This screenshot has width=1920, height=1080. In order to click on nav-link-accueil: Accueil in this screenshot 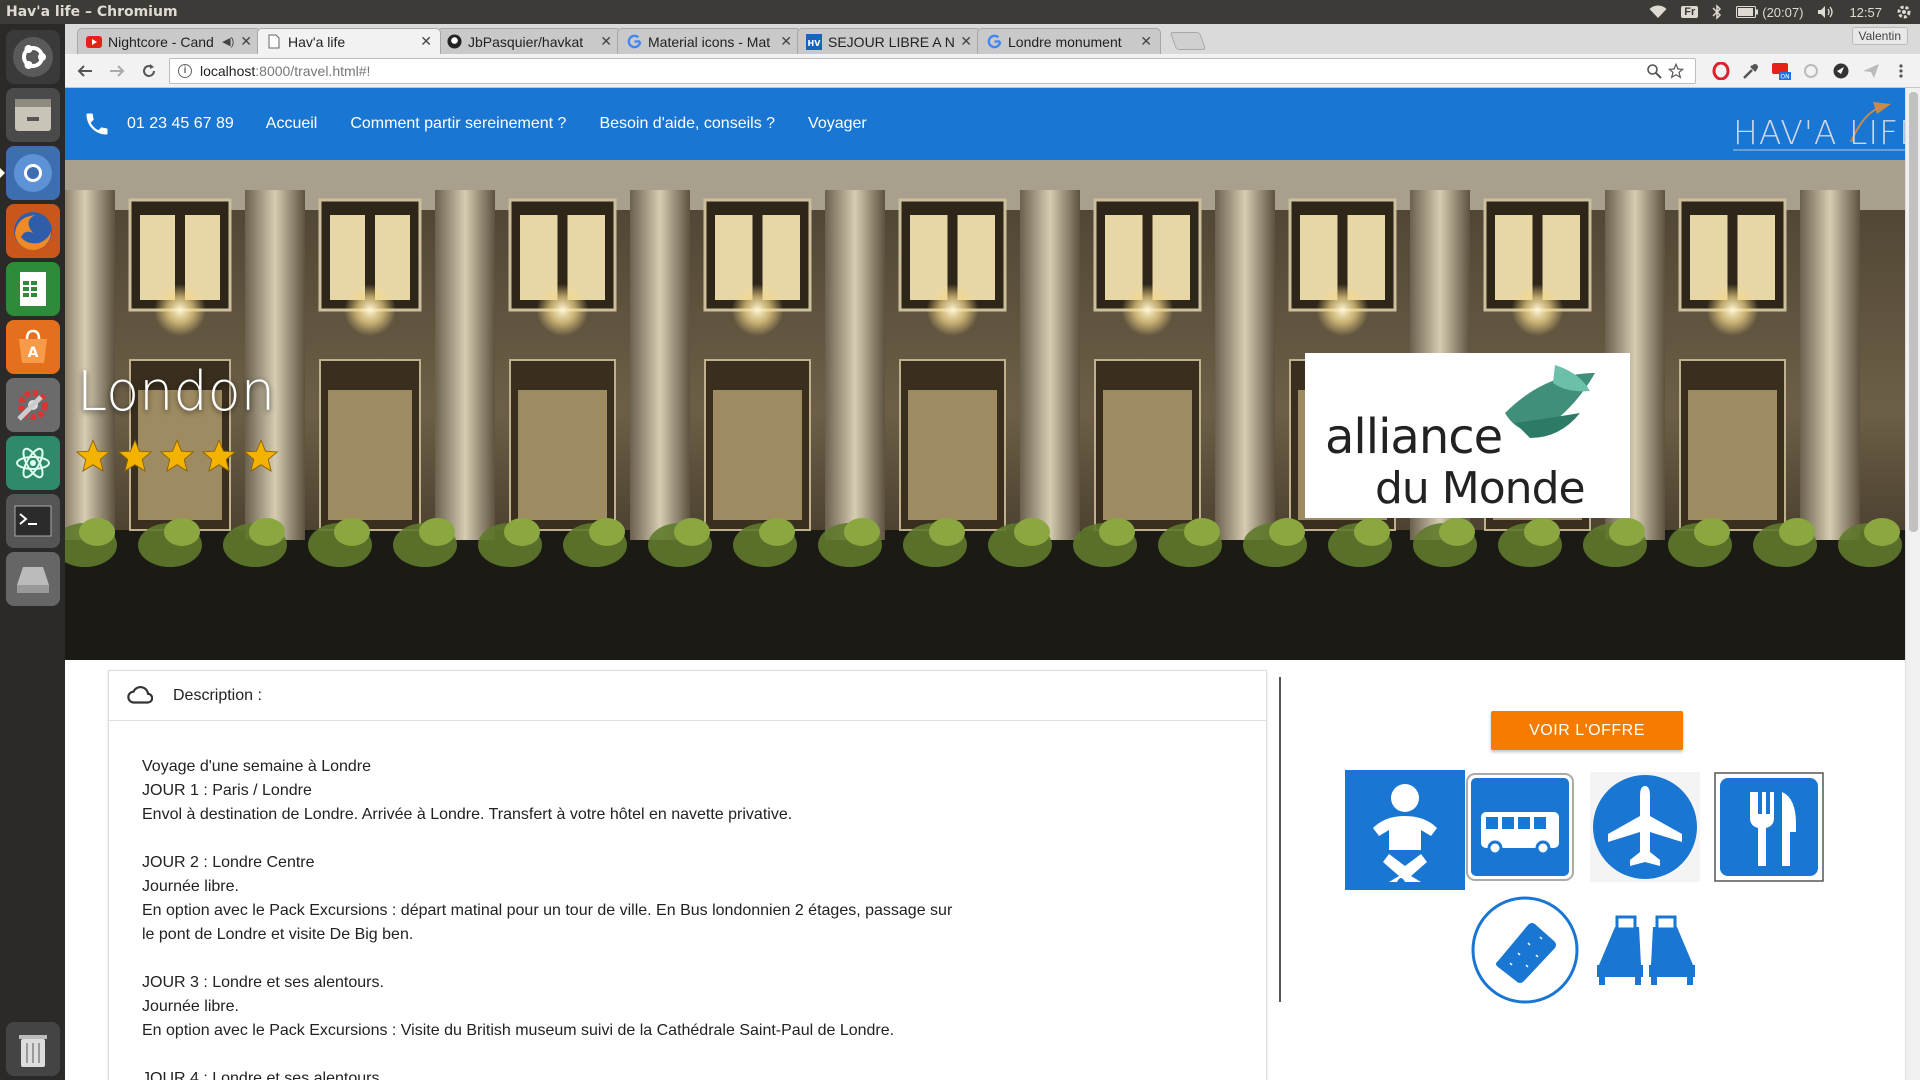, I will do `click(292, 124)`.